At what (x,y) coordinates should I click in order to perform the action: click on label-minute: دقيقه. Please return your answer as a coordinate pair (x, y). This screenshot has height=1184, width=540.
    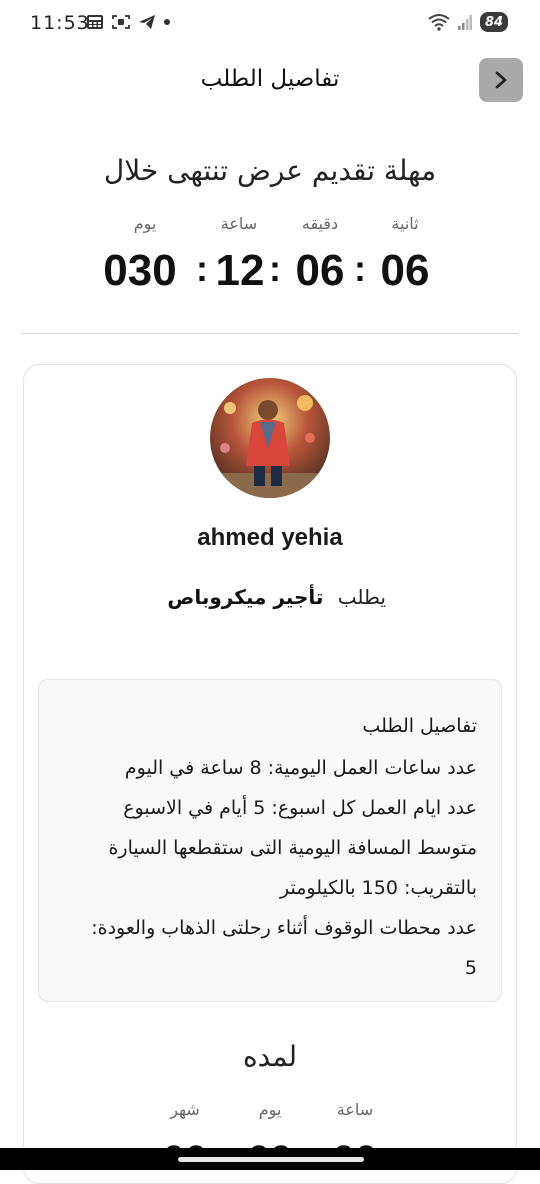
    Looking at the image, I should click on (320, 223).